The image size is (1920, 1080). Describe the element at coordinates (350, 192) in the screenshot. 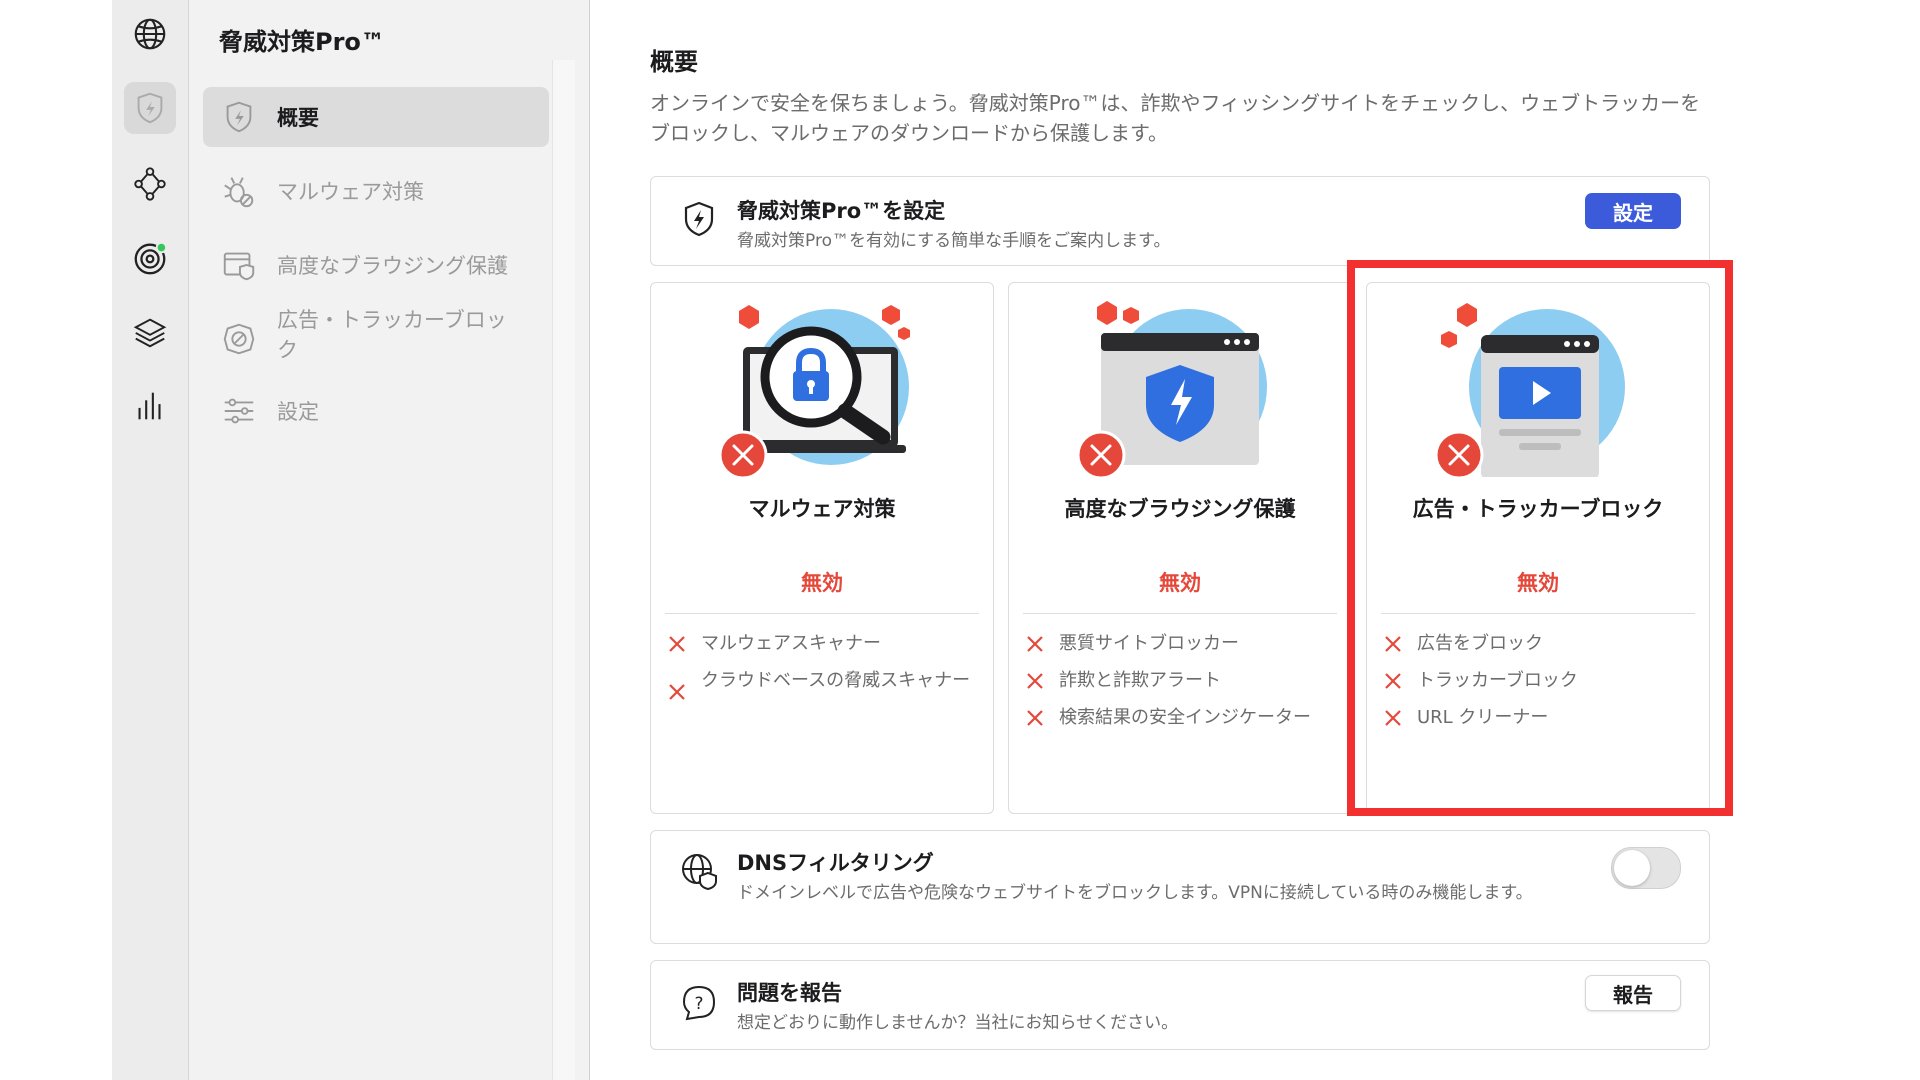

I see `sidebar-item-label: マルウェア対策` at that location.